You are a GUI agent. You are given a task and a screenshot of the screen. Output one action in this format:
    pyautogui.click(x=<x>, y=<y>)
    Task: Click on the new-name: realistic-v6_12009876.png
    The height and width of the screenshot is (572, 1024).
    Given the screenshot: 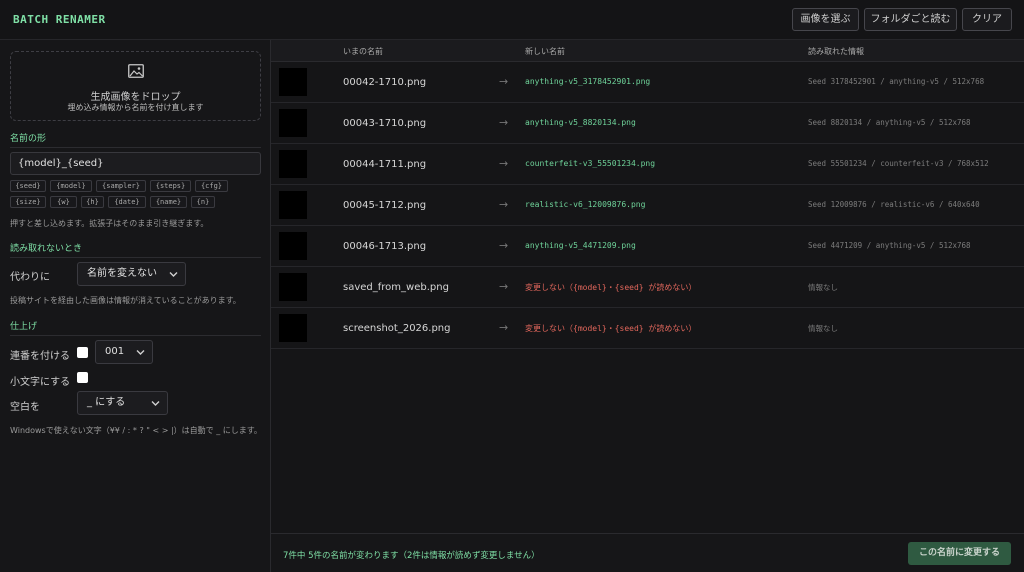 What is the action you would take?
    pyautogui.click(x=585, y=204)
    